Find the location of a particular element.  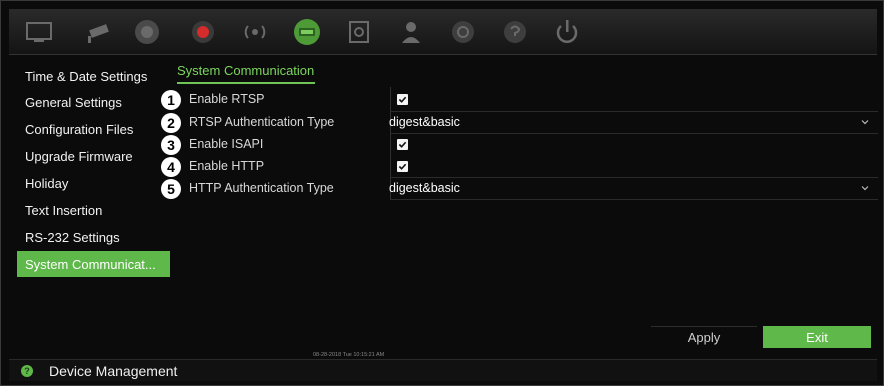

setting-label: RTSP Authentication Type is located at coordinates (262, 122).